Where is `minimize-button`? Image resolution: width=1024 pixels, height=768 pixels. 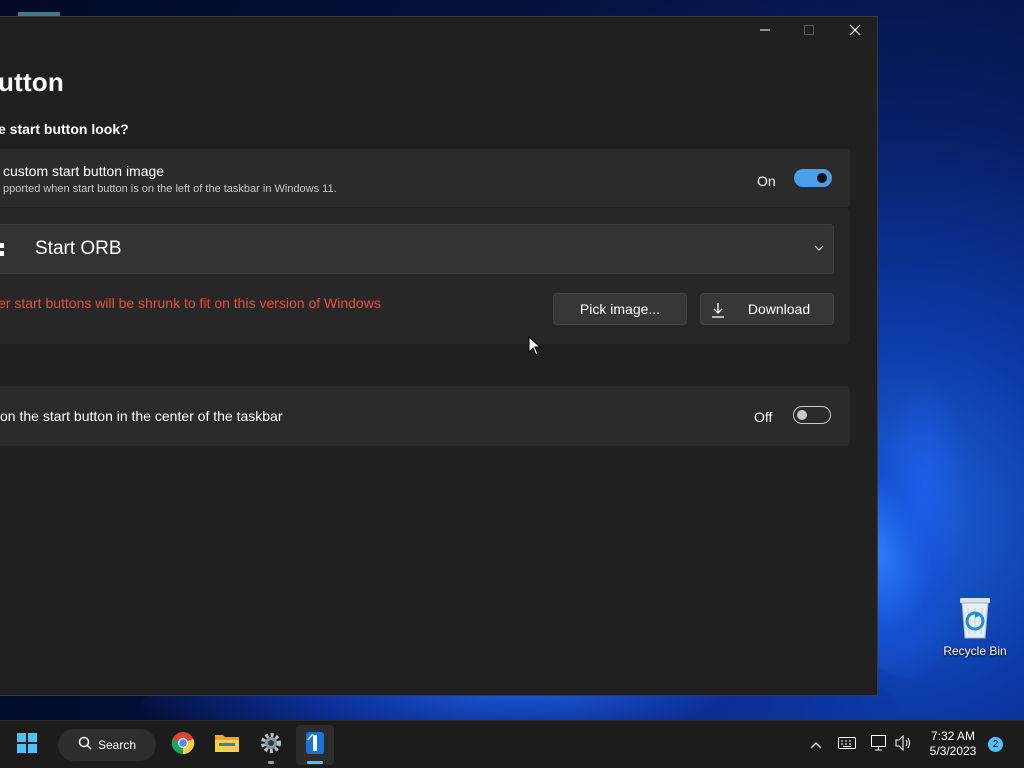
minimize-button is located at coordinates (765, 32).